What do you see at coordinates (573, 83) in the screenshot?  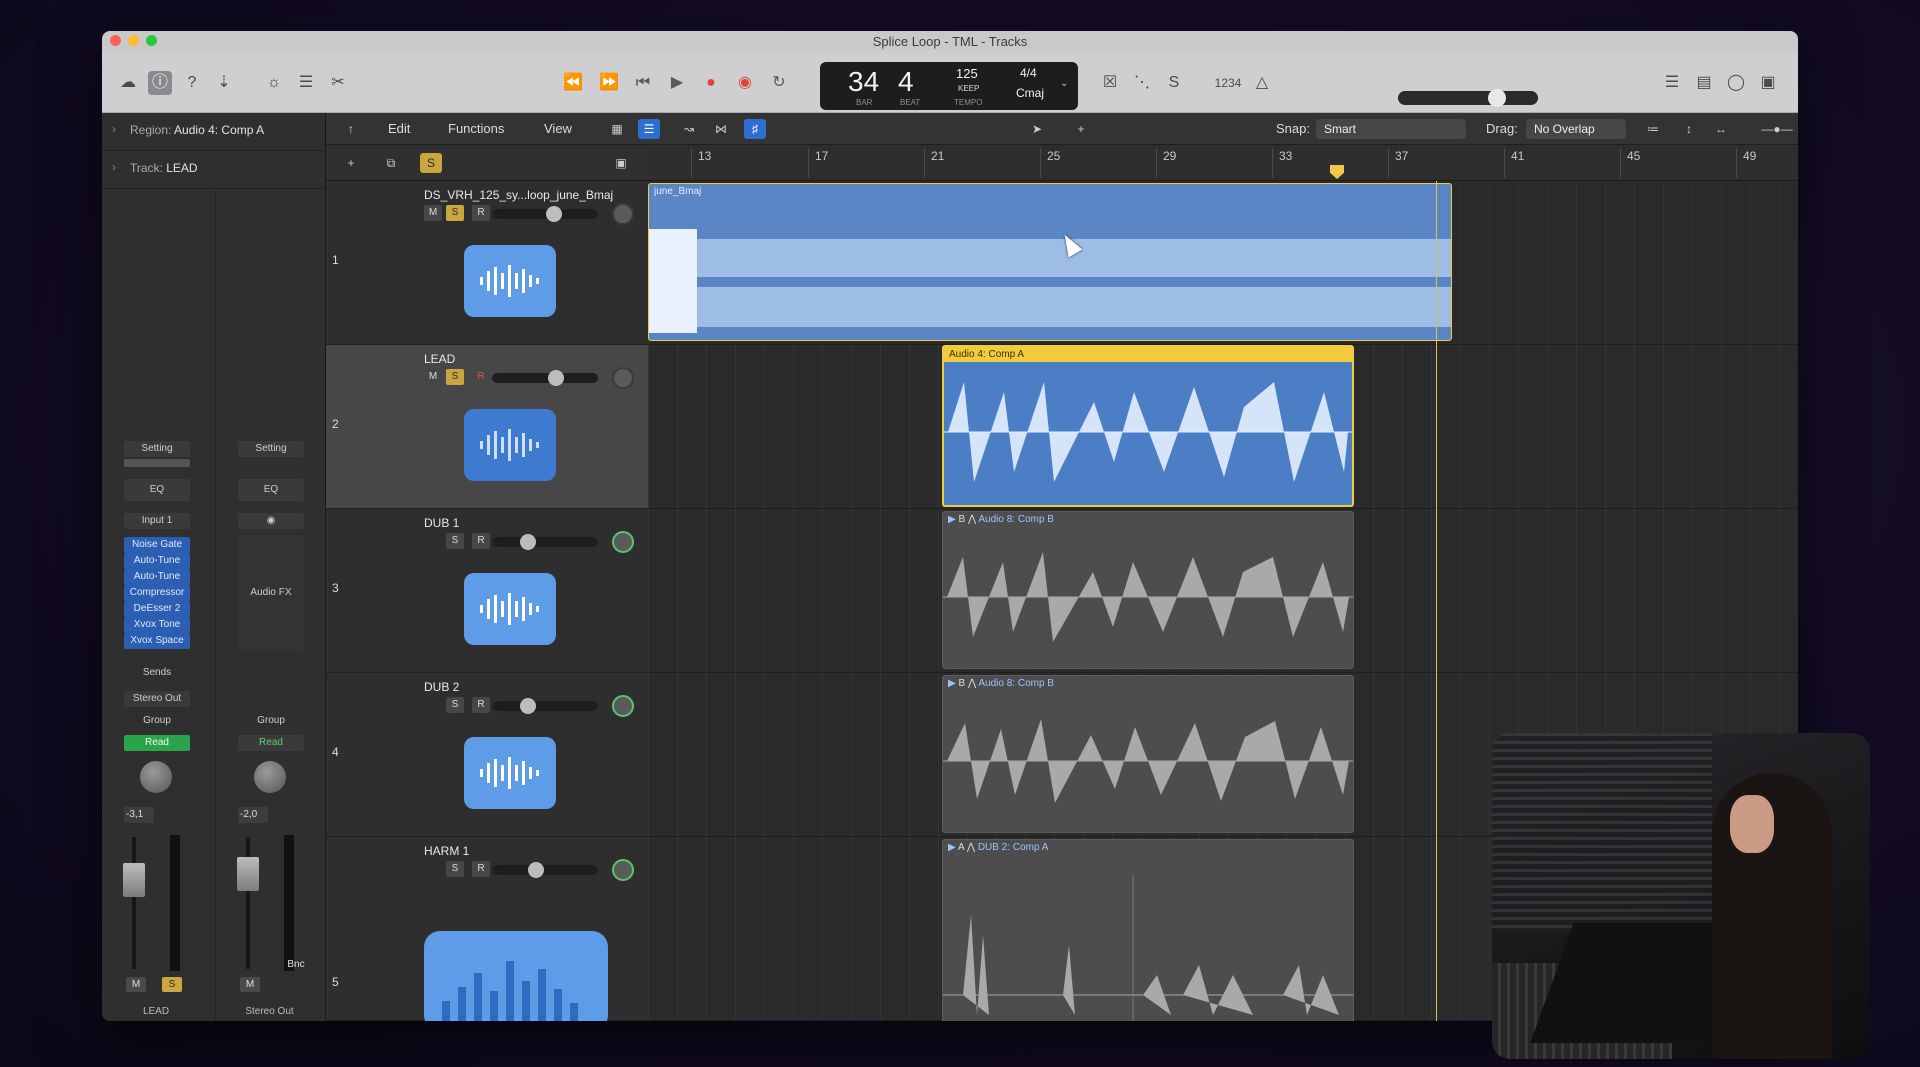 I see `rewind-button: ⏪` at bounding box center [573, 83].